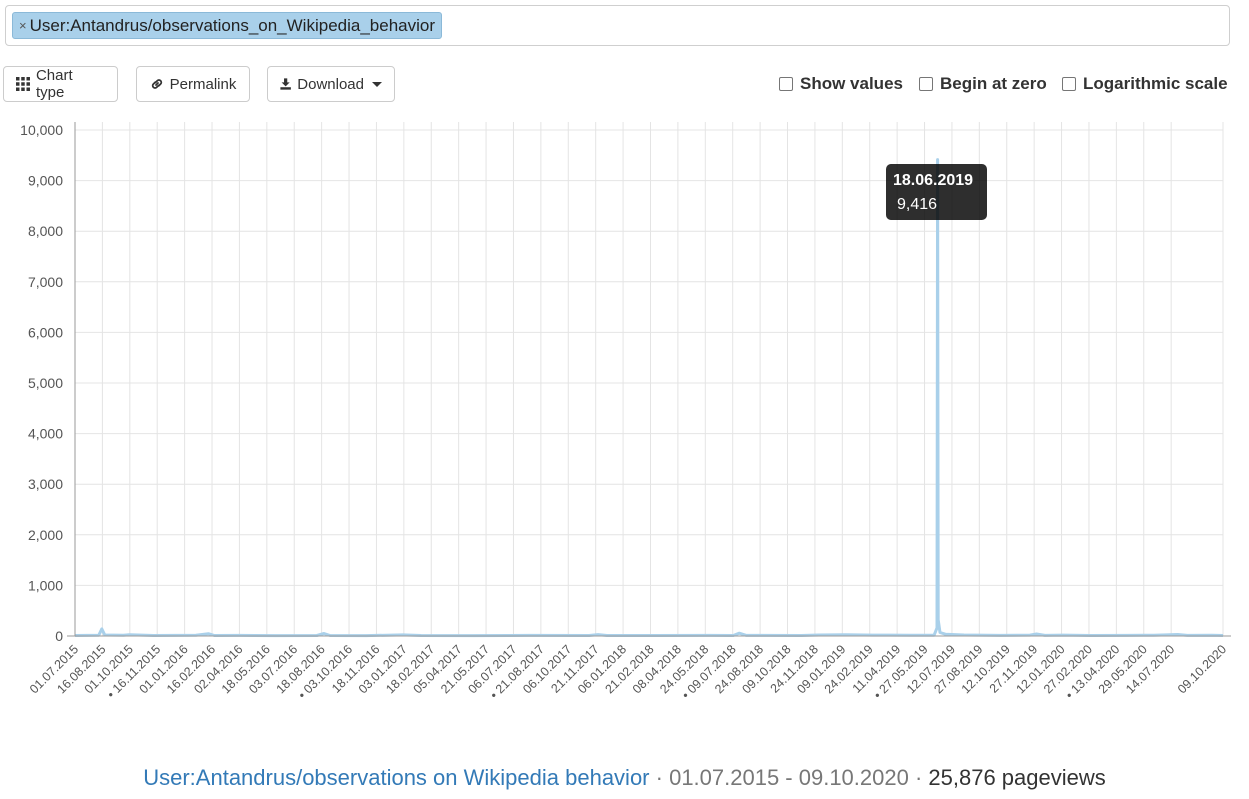 This screenshot has width=1249, height=799. I want to click on chart-type-label: Chart type, so click(54, 84).